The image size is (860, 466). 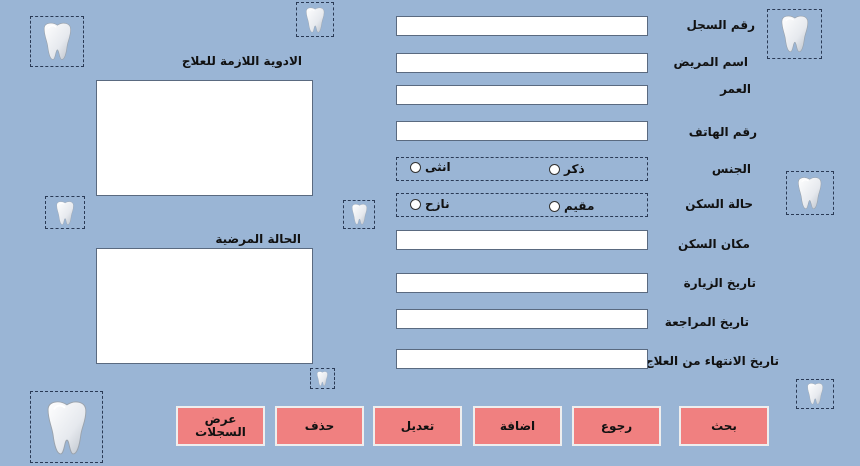 What do you see at coordinates (706, 322) in the screenshot?
I see `review-date-label: تاريخ المراجعة` at bounding box center [706, 322].